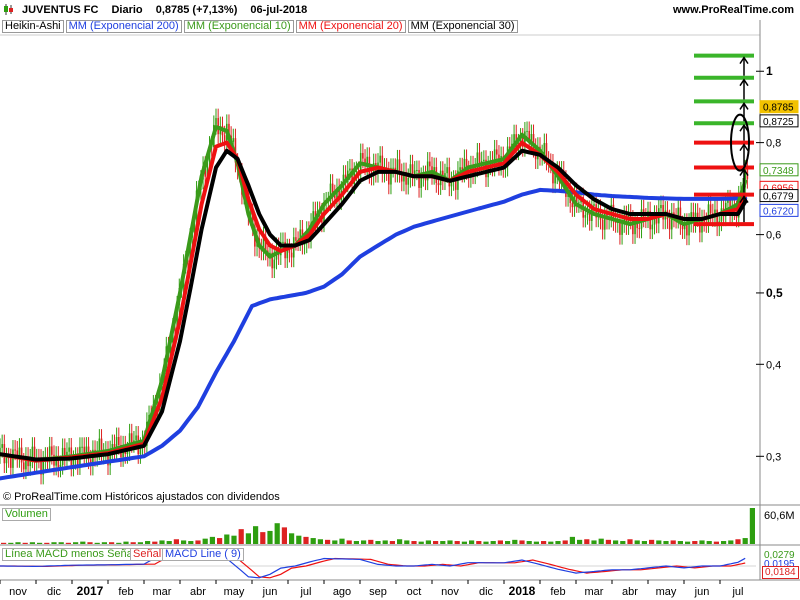 The height and width of the screenshot is (600, 800). Describe the element at coordinates (778, 211) in the screenshot. I see `price-label-text: 0,6720` at that location.